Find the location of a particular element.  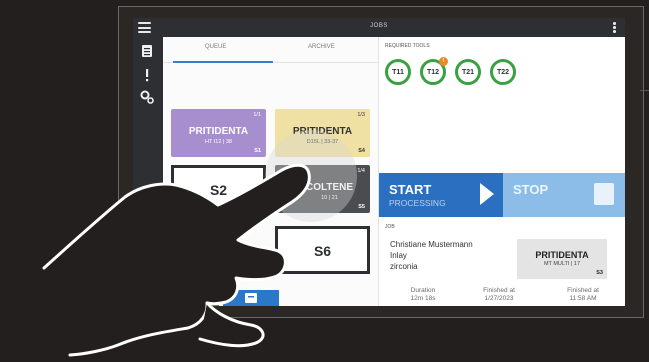

divider-line is located at coordinates (644, 90).